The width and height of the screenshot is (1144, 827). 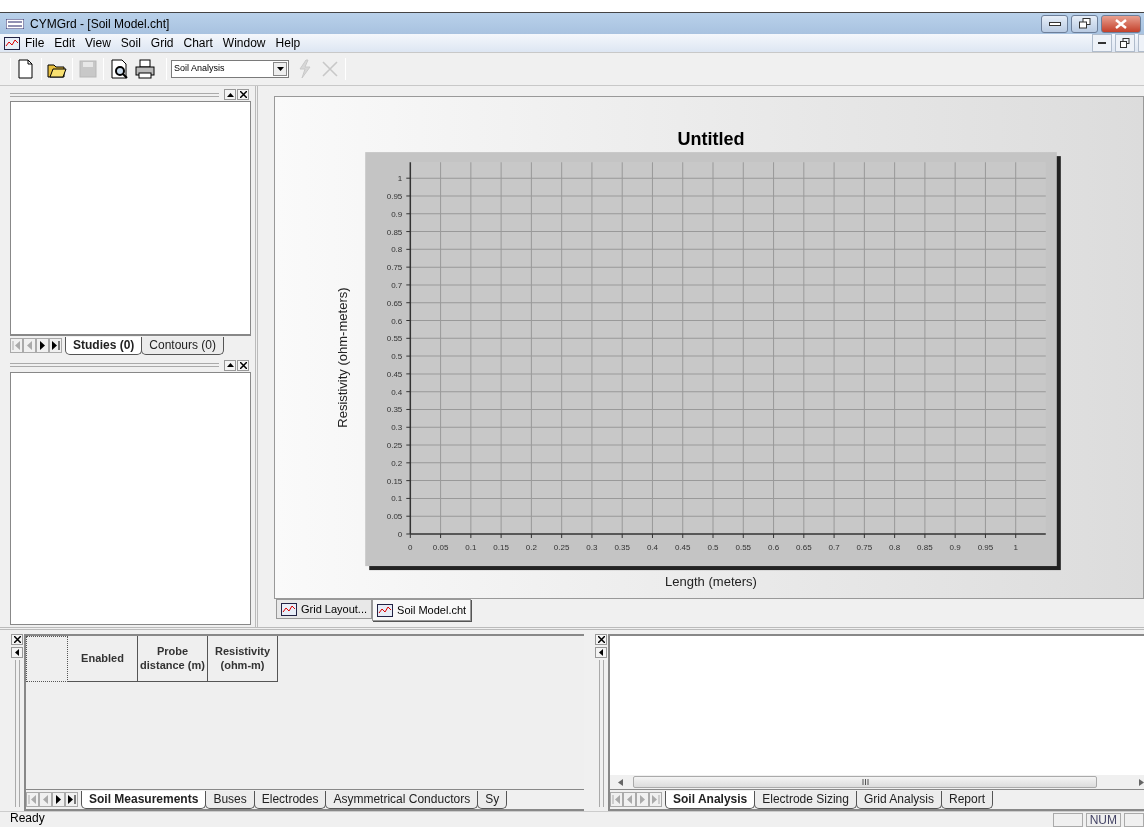 What do you see at coordinates (144, 800) in the screenshot?
I see `sheet-tab: Soil Measurements` at bounding box center [144, 800].